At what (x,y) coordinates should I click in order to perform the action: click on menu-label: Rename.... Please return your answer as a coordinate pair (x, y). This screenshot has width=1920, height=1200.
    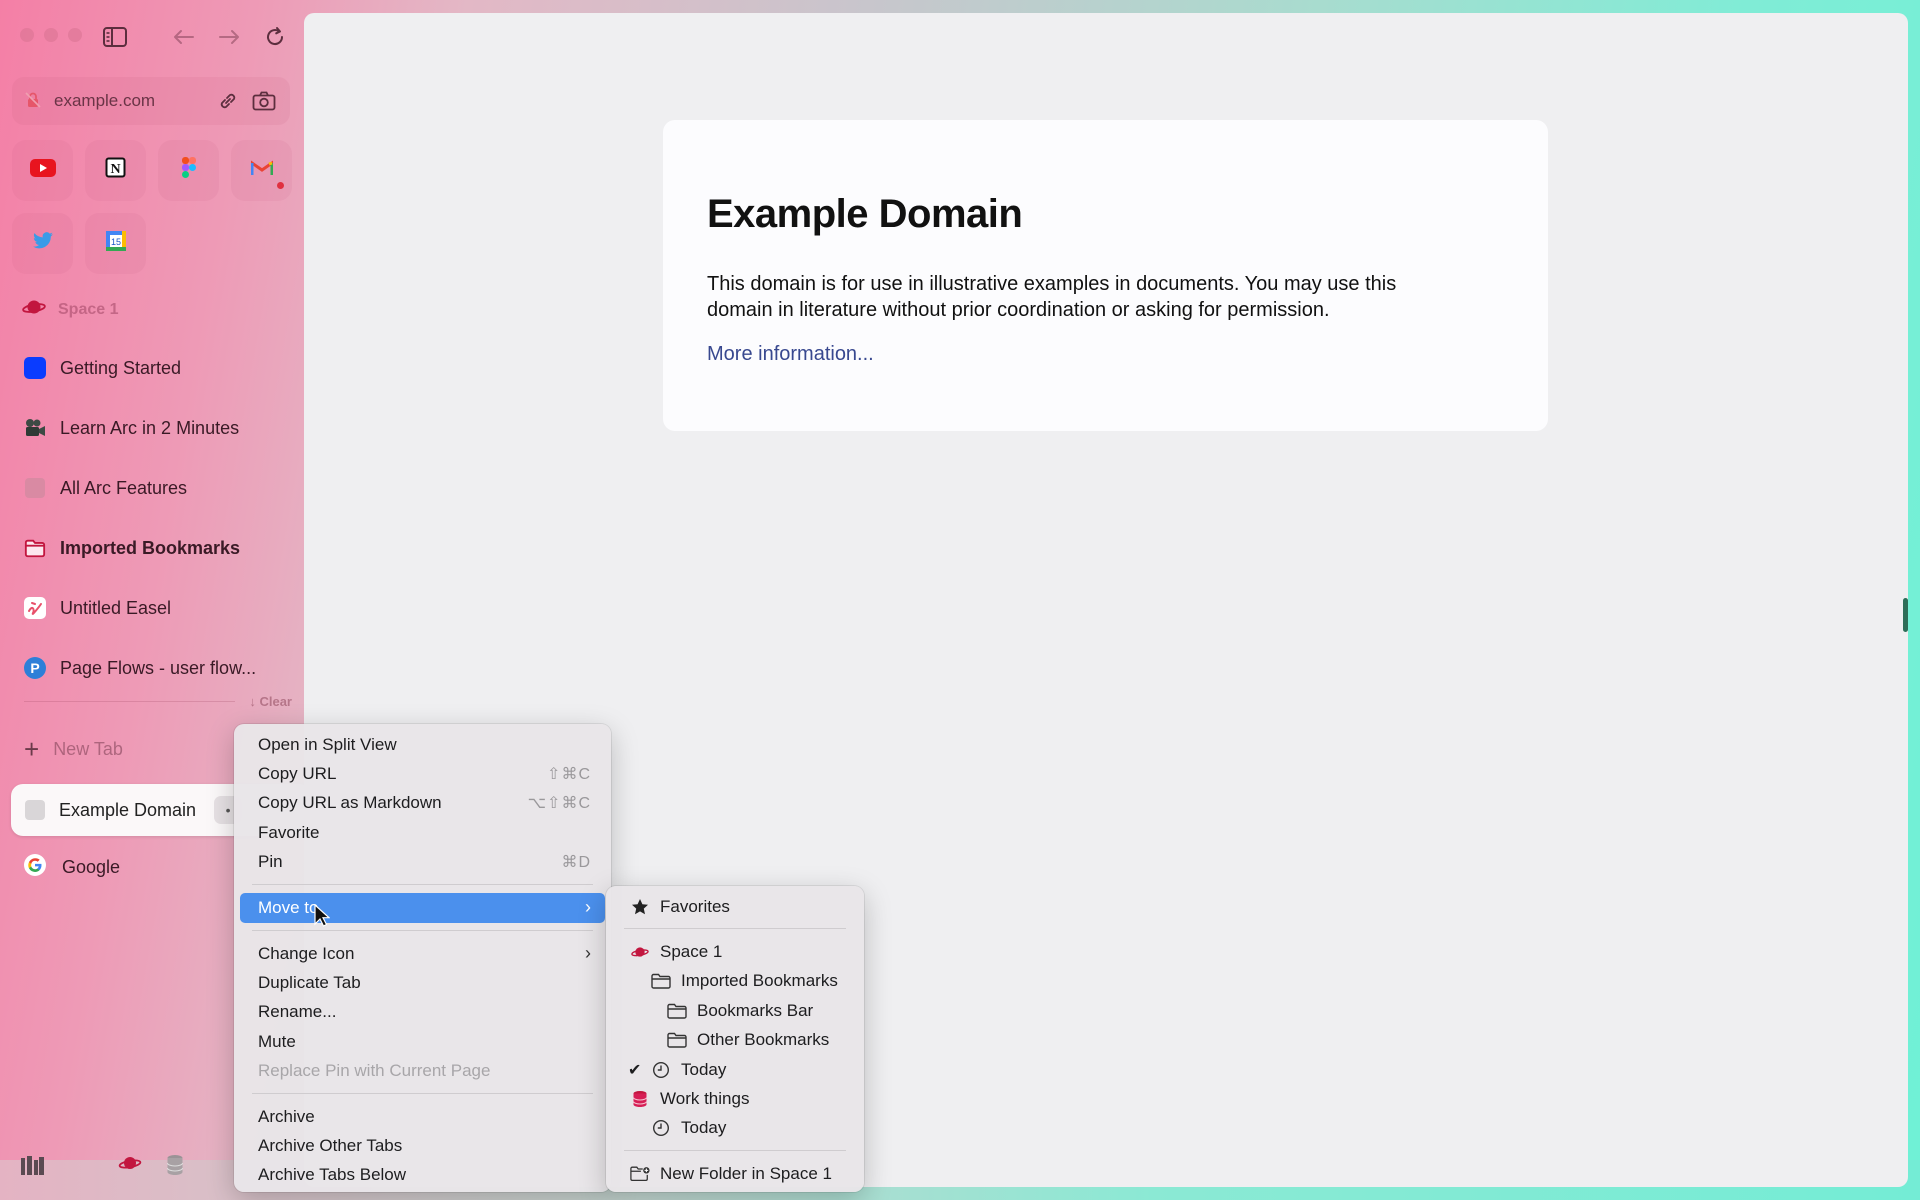
    Looking at the image, I should click on (297, 1012).